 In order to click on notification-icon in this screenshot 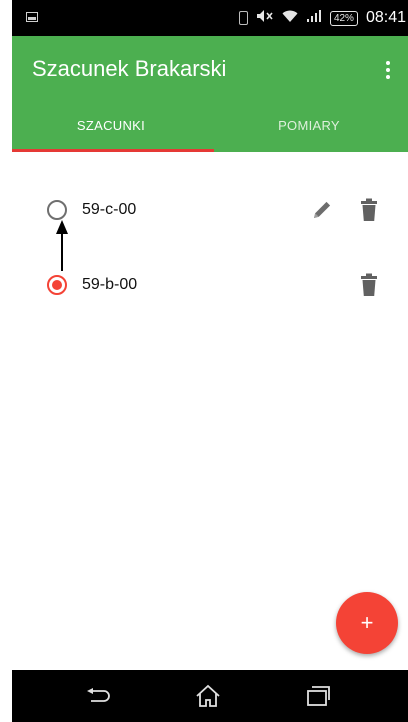, I will do `click(32, 17)`.